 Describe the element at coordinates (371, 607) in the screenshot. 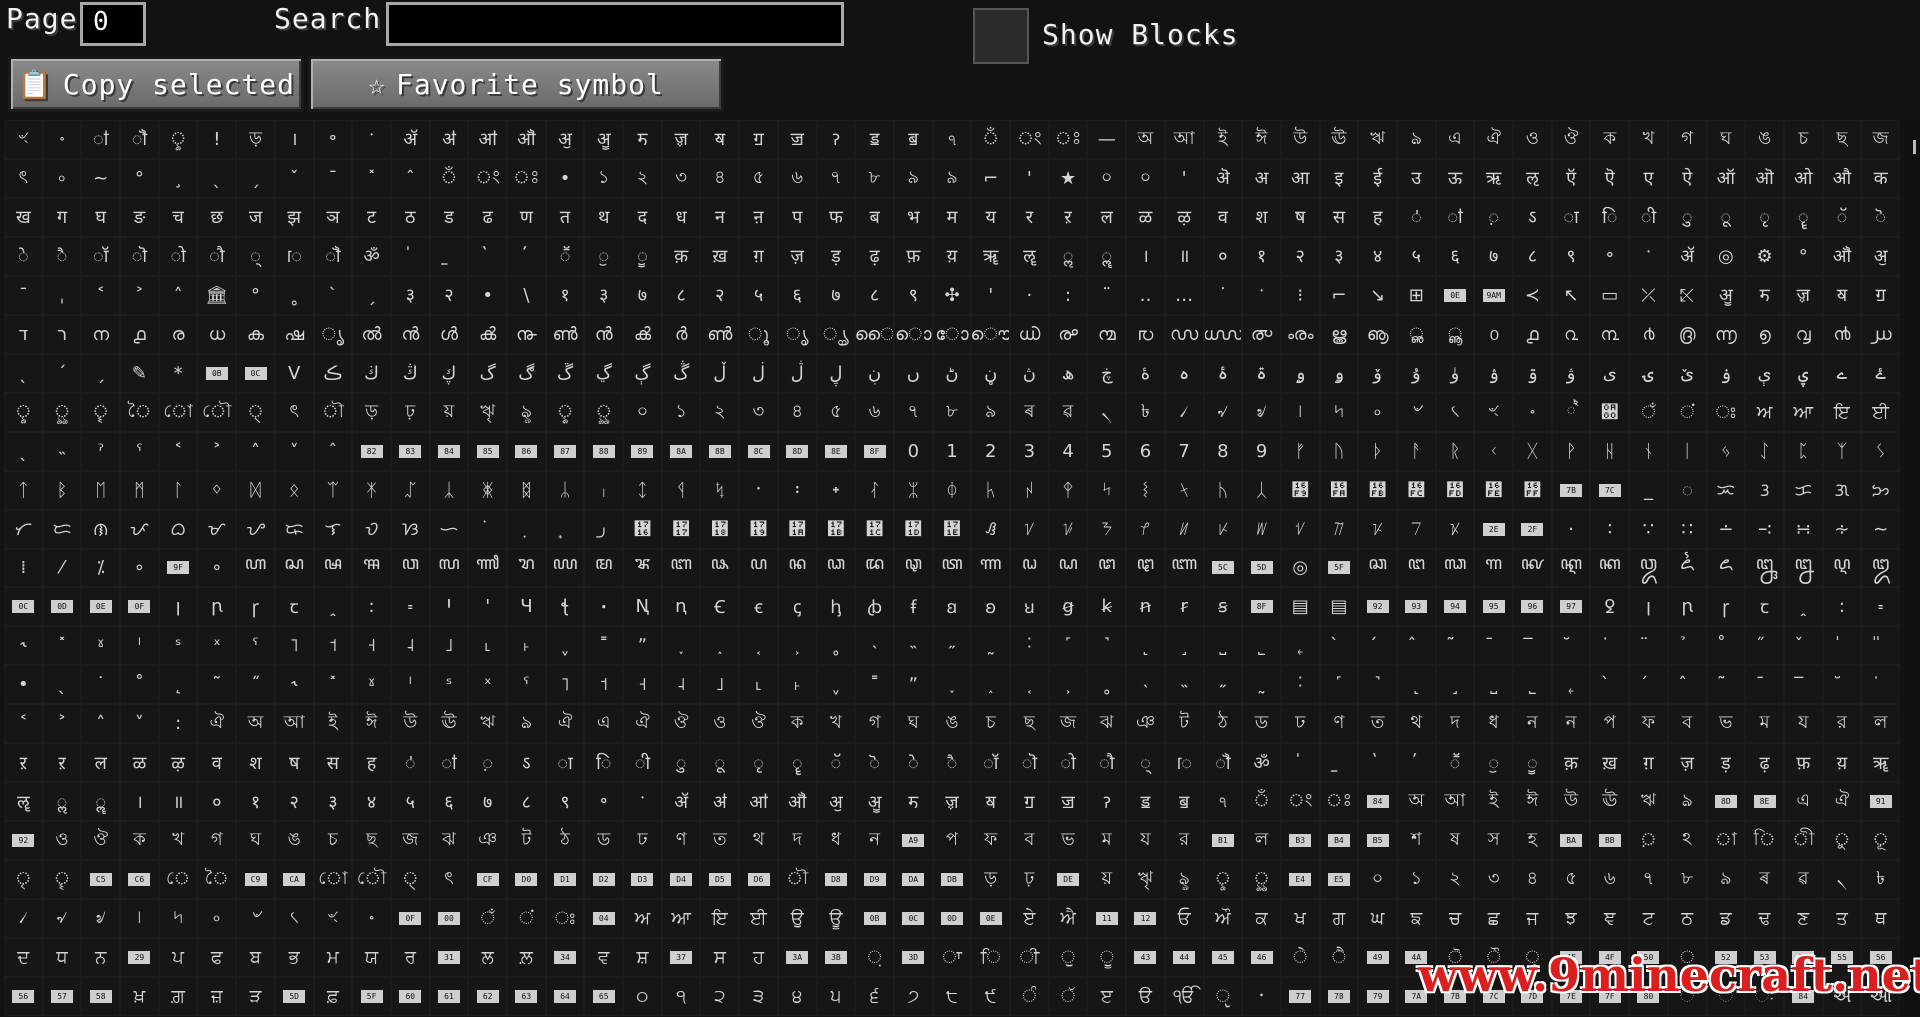

I see `symbol-cell: ꞉` at that location.